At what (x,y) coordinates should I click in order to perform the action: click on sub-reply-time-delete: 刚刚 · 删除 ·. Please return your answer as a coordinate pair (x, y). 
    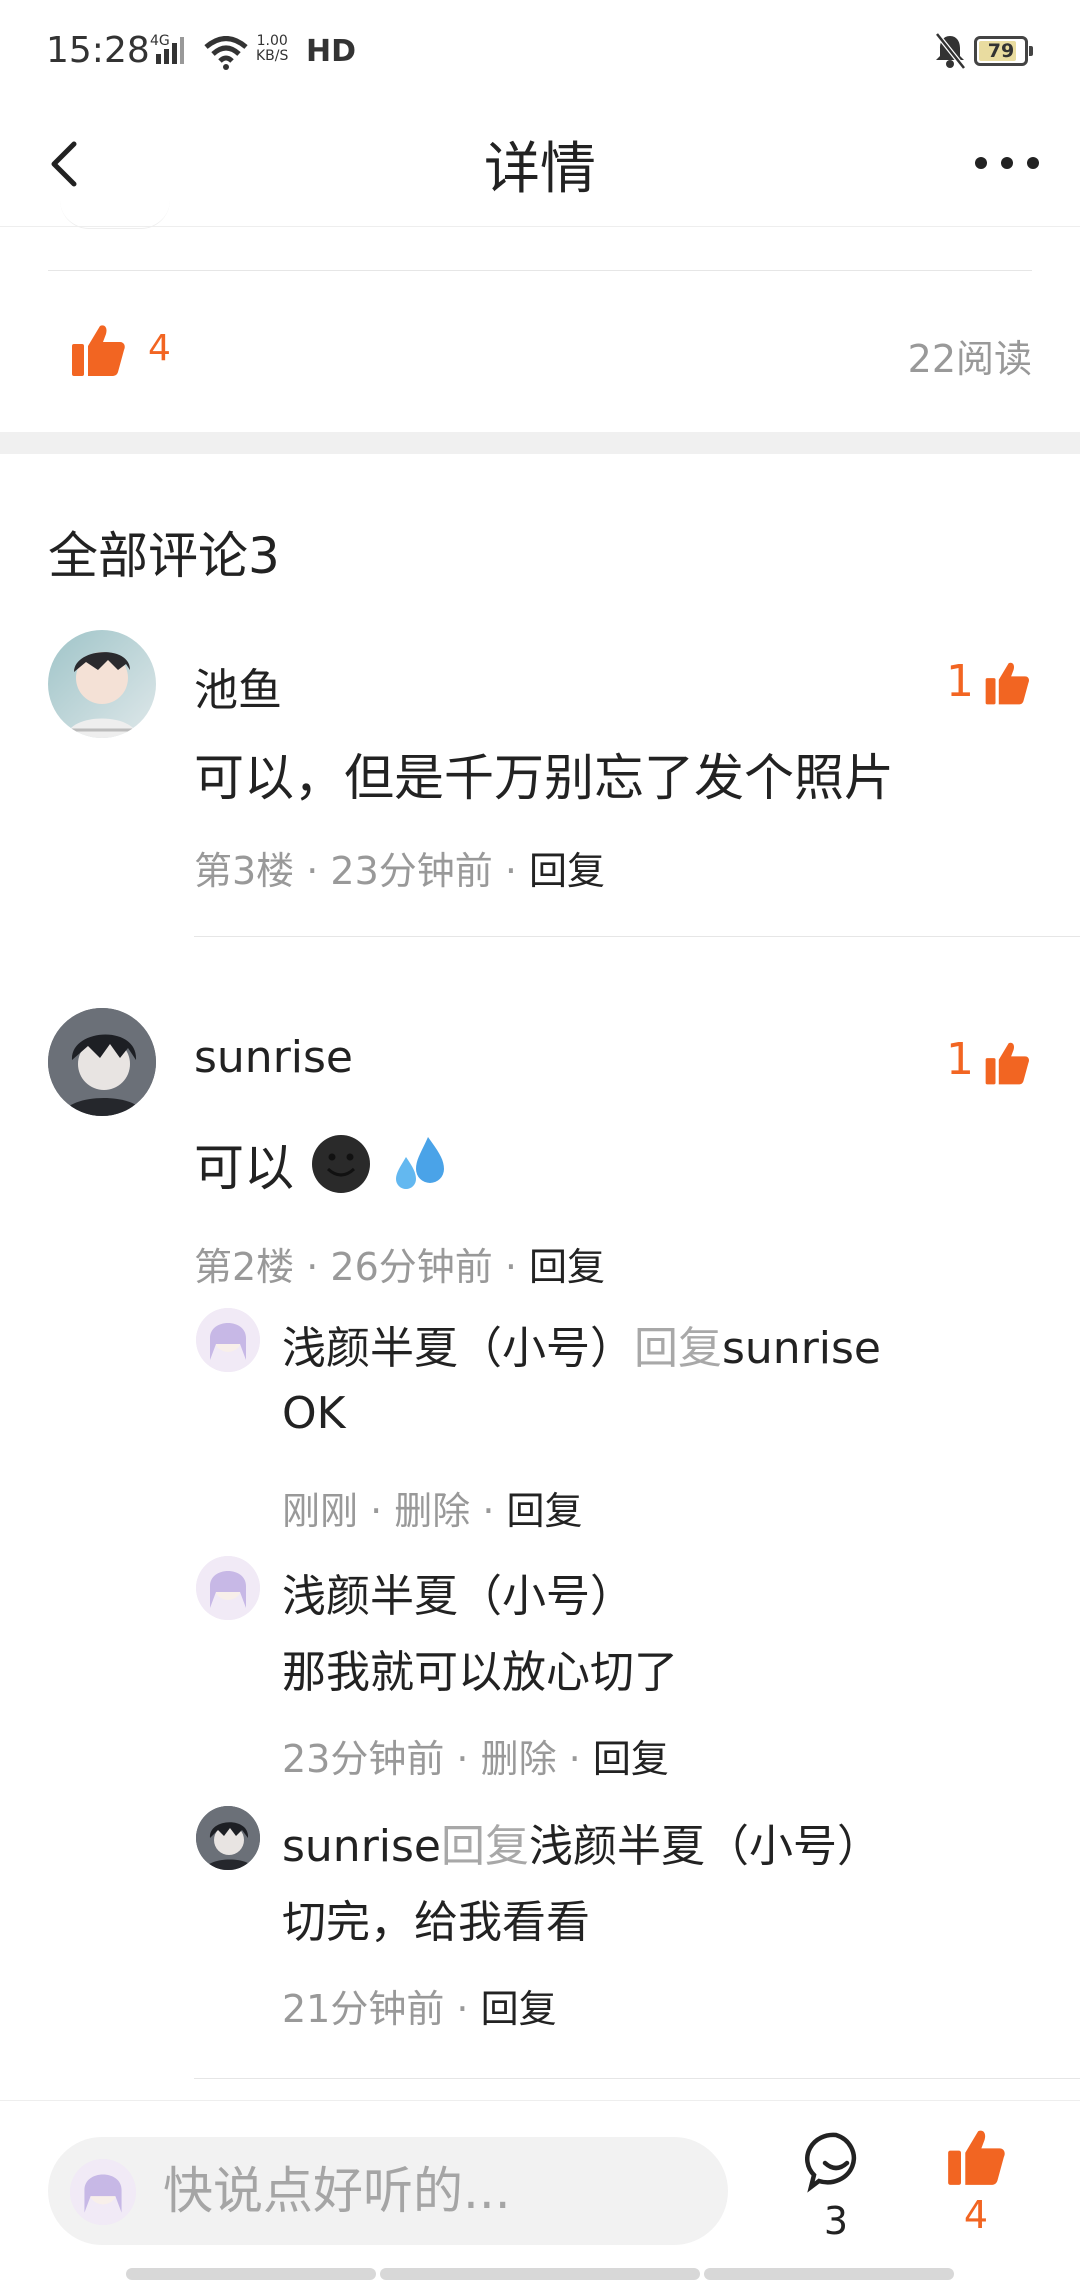
    Looking at the image, I should click on (394, 1511).